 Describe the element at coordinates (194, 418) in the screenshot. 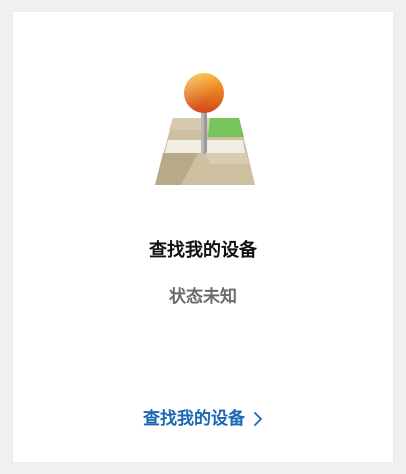

I see `find-my-device-link-label: 查找我的设备` at that location.